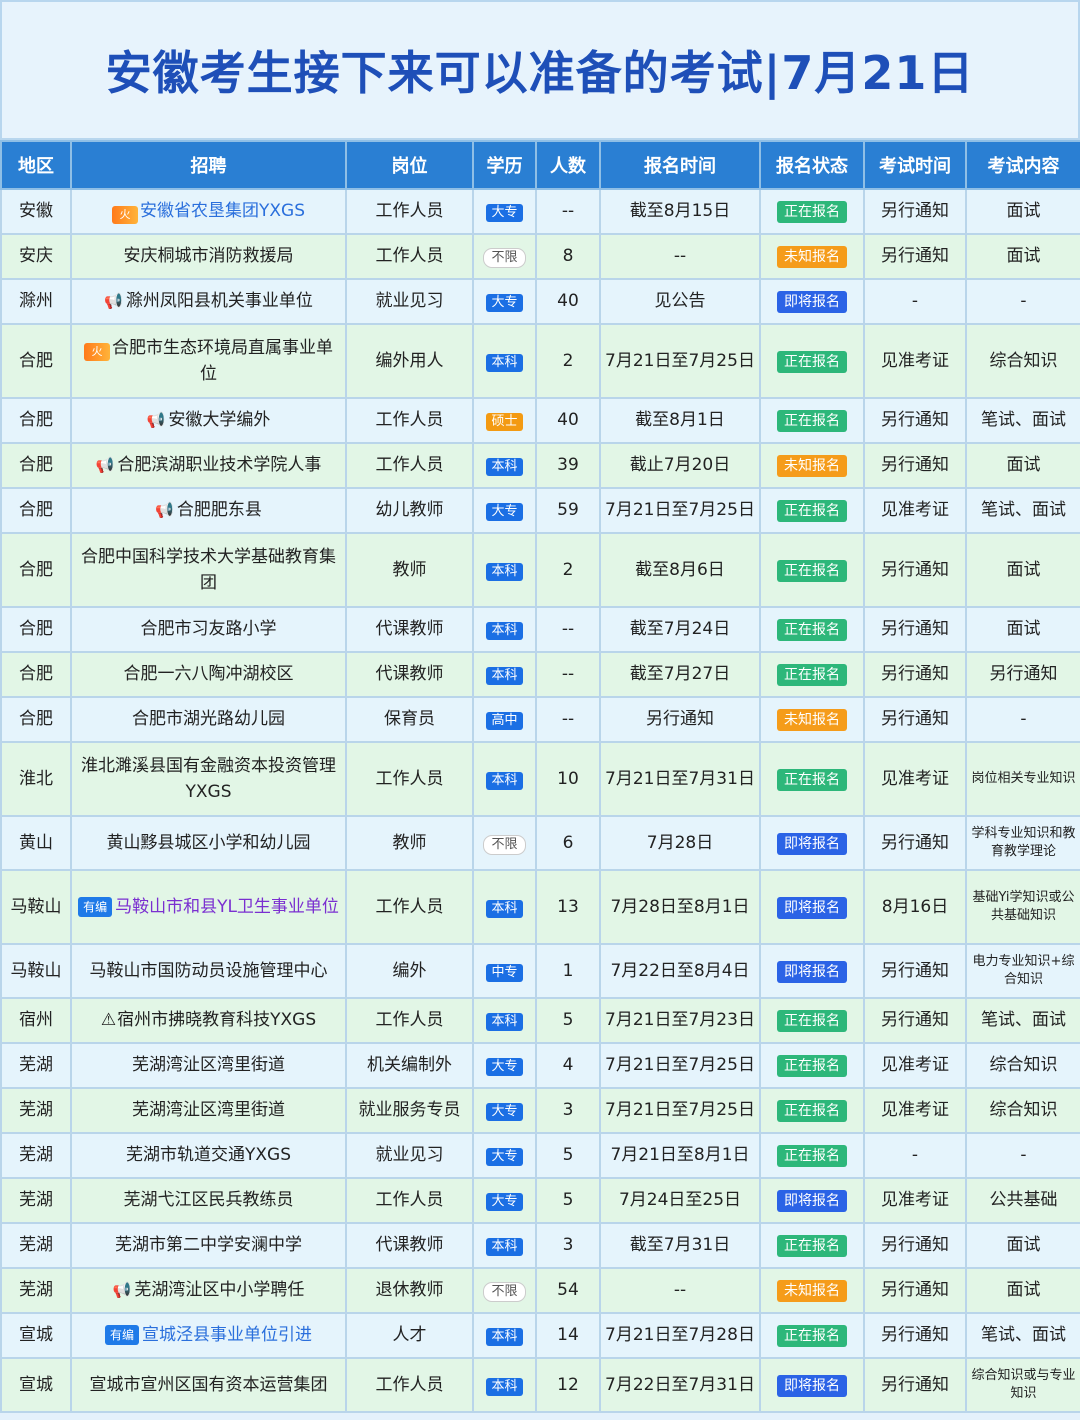  What do you see at coordinates (1022, 165) in the screenshot?
I see `header-exam-content: 考试内容` at bounding box center [1022, 165].